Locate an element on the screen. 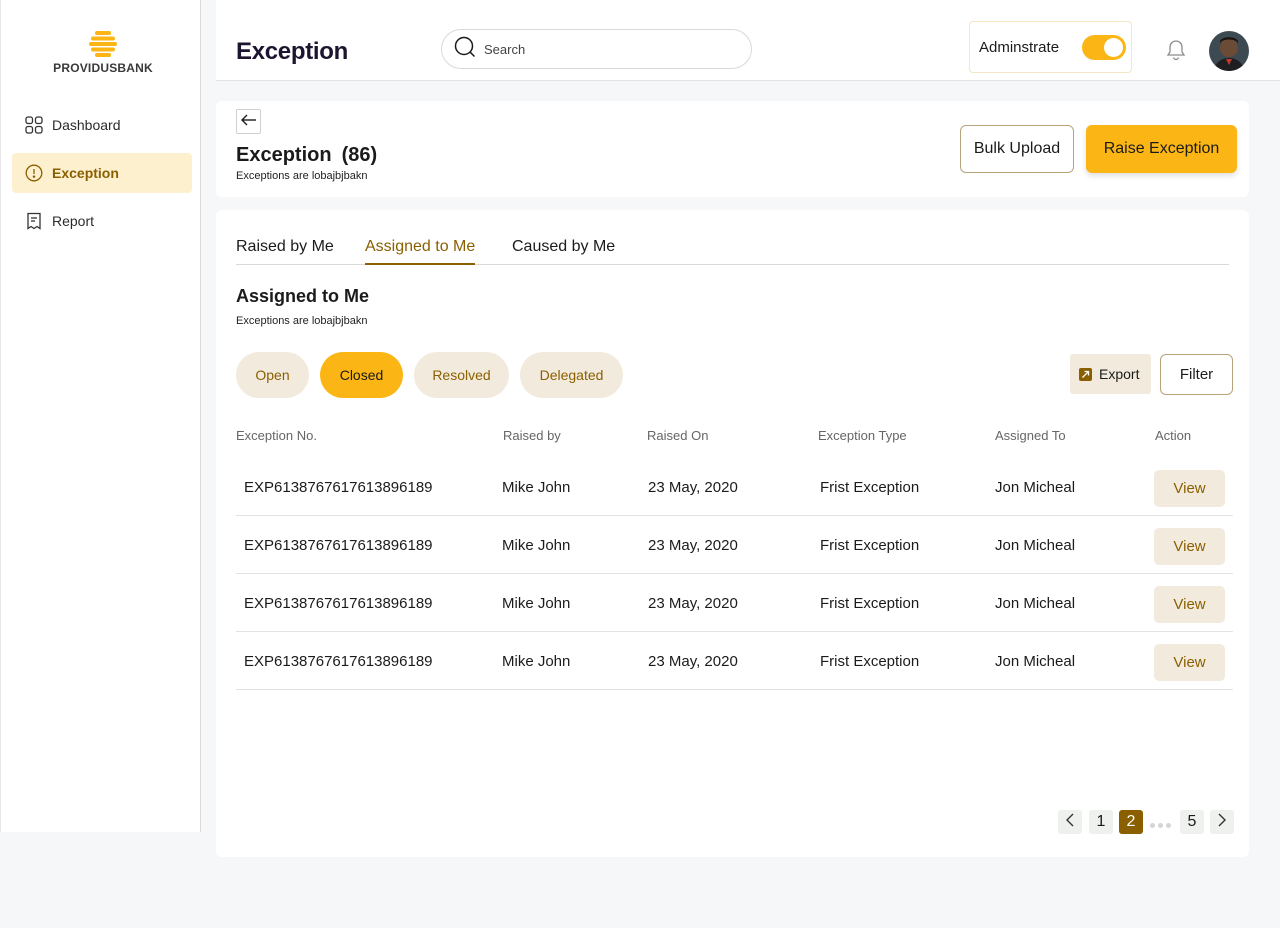 This screenshot has width=1280, height=928. brand-logo: PROVIDUSBANK is located at coordinates (103, 53).